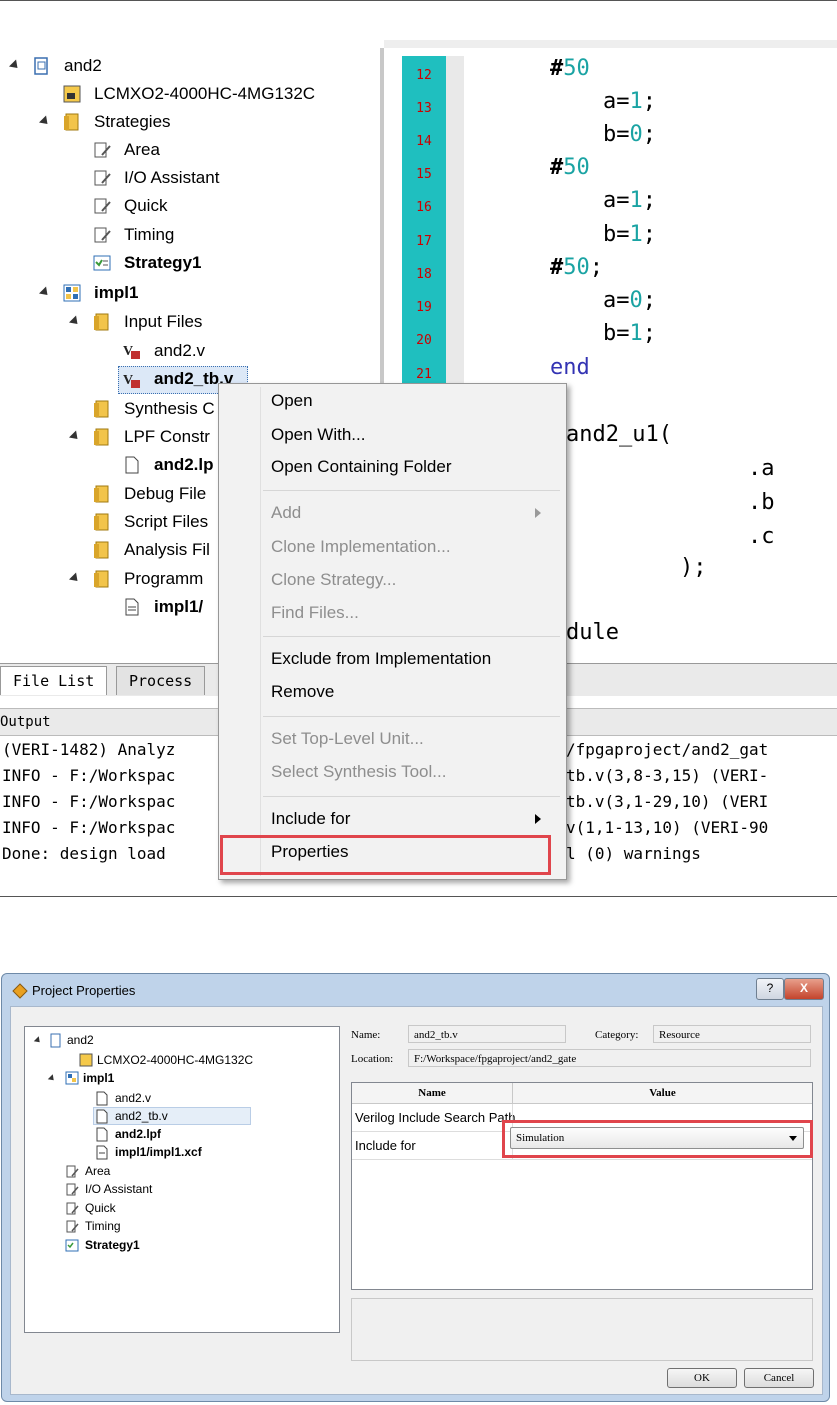 The height and width of the screenshot is (1405, 837). I want to click on code-line: #50, so click(570, 167).